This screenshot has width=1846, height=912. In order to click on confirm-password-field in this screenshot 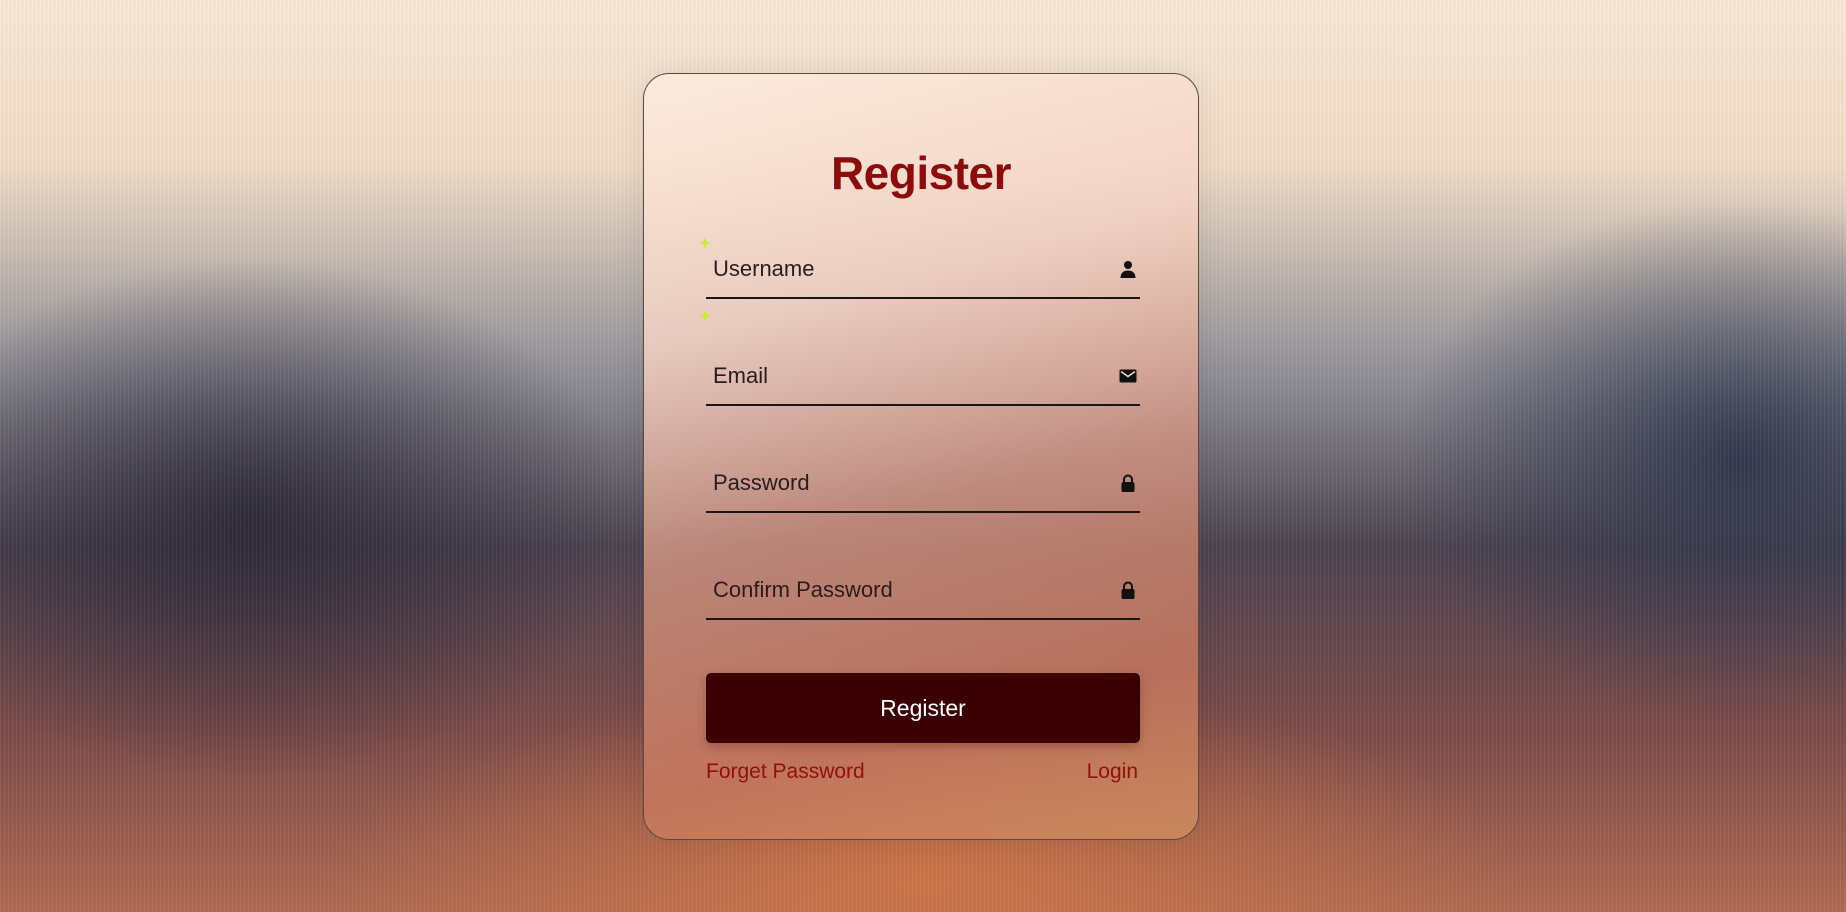, I will do `click(923, 591)`.